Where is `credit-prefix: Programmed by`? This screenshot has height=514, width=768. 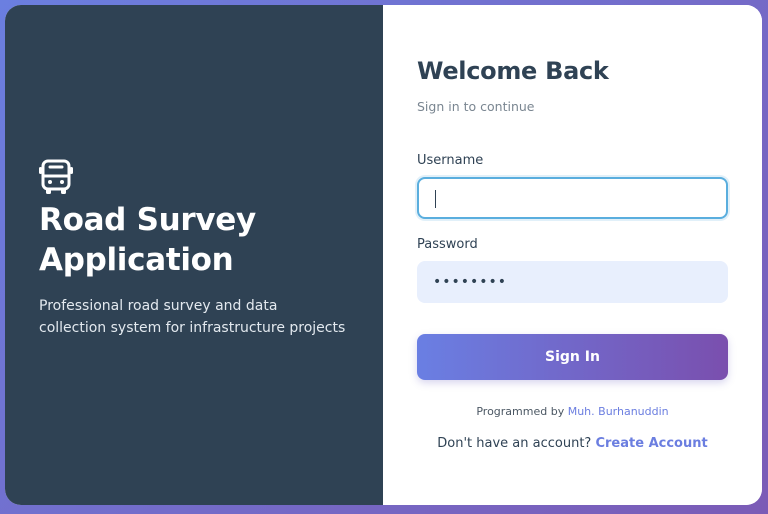
credit-prefix: Programmed by is located at coordinates (520, 411).